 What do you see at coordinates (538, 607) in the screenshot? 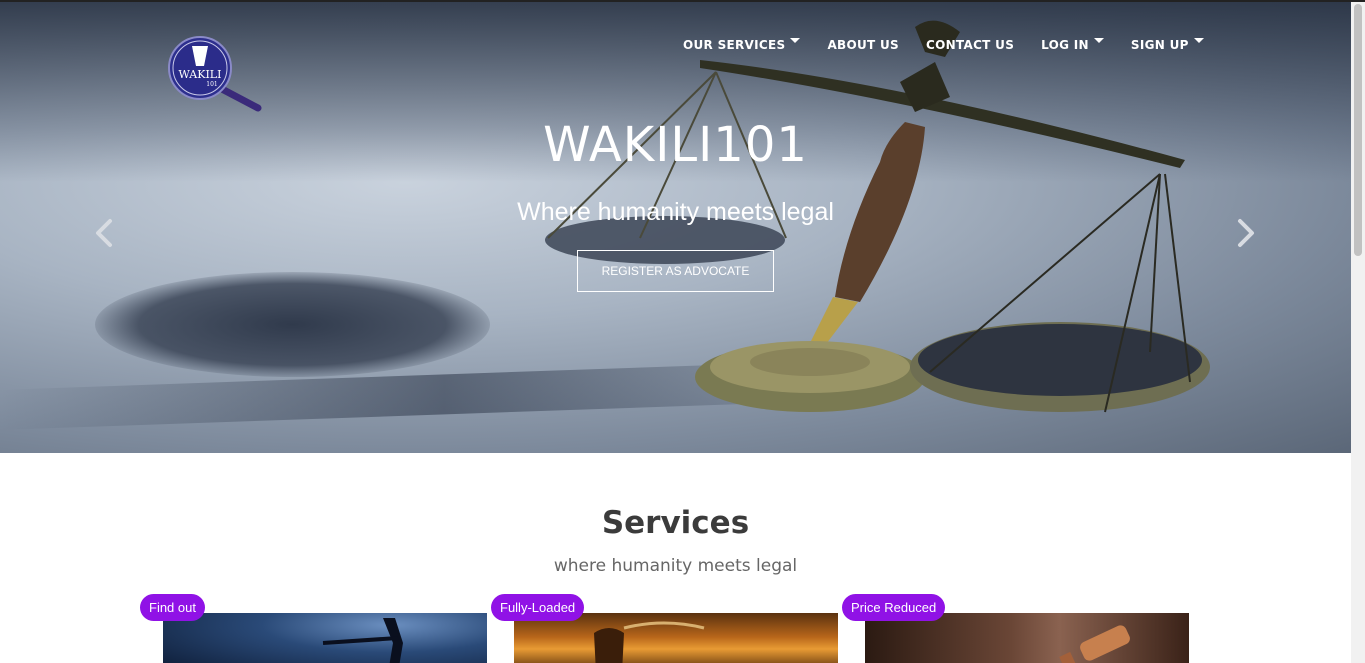
I see `card-badge: Fully-Loaded` at bounding box center [538, 607].